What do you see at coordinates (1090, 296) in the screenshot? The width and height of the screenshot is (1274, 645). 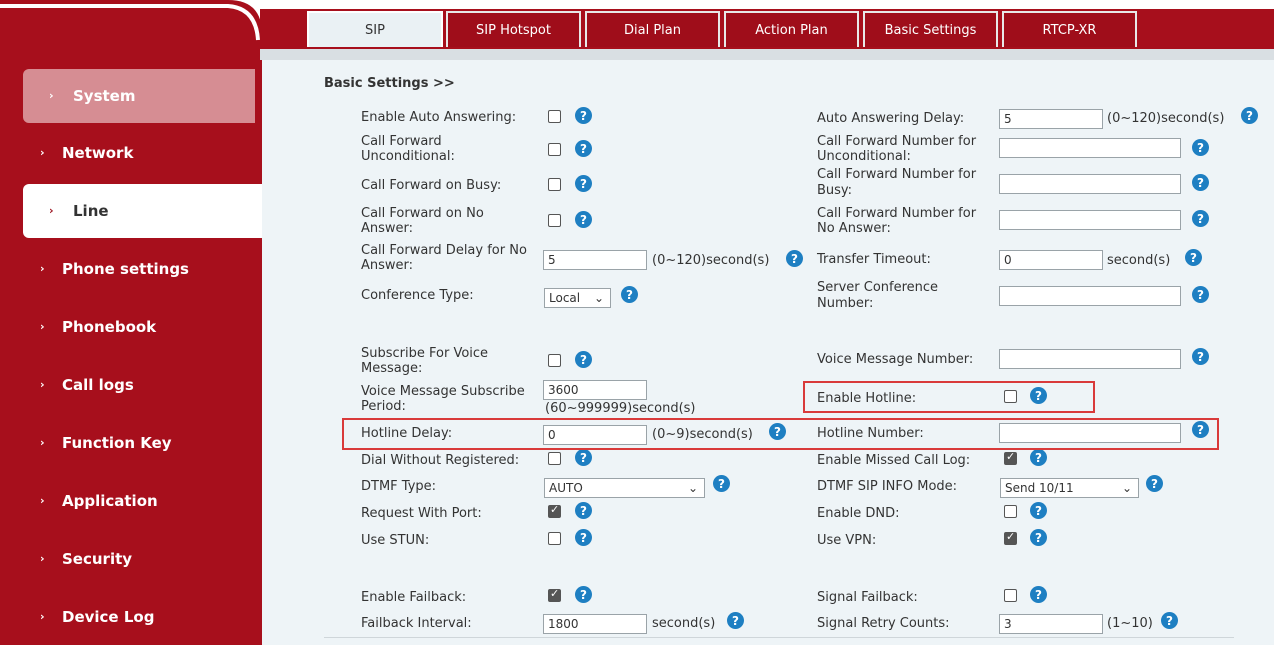 I see `server-conference-number-input` at bounding box center [1090, 296].